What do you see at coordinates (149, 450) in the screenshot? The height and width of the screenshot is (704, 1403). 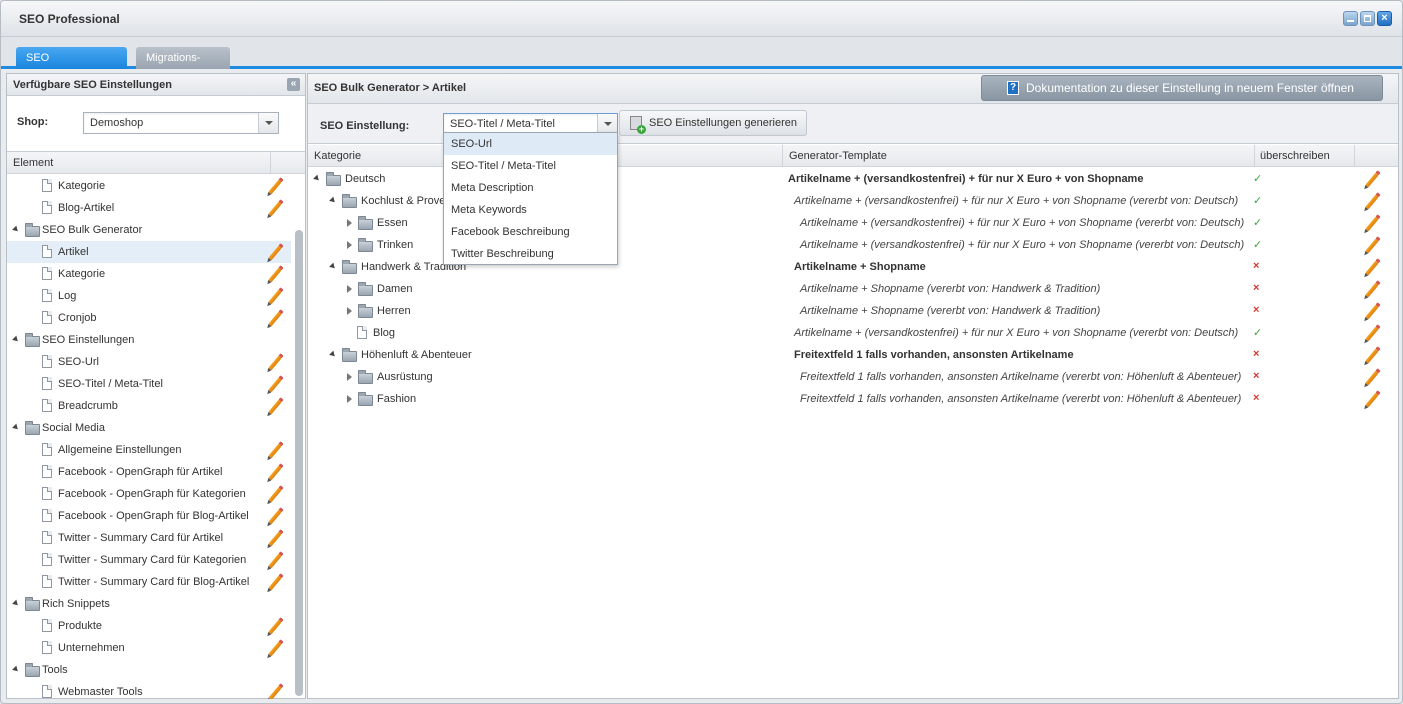 I see `tree-item: Allgemeine Einstellungen` at bounding box center [149, 450].